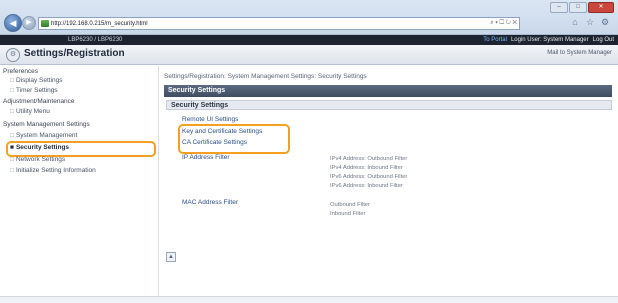 The height and width of the screenshot is (303, 618). What do you see at coordinates (21, 71) in the screenshot?
I see `sidebar-heading-preferences: Preferences` at bounding box center [21, 71].